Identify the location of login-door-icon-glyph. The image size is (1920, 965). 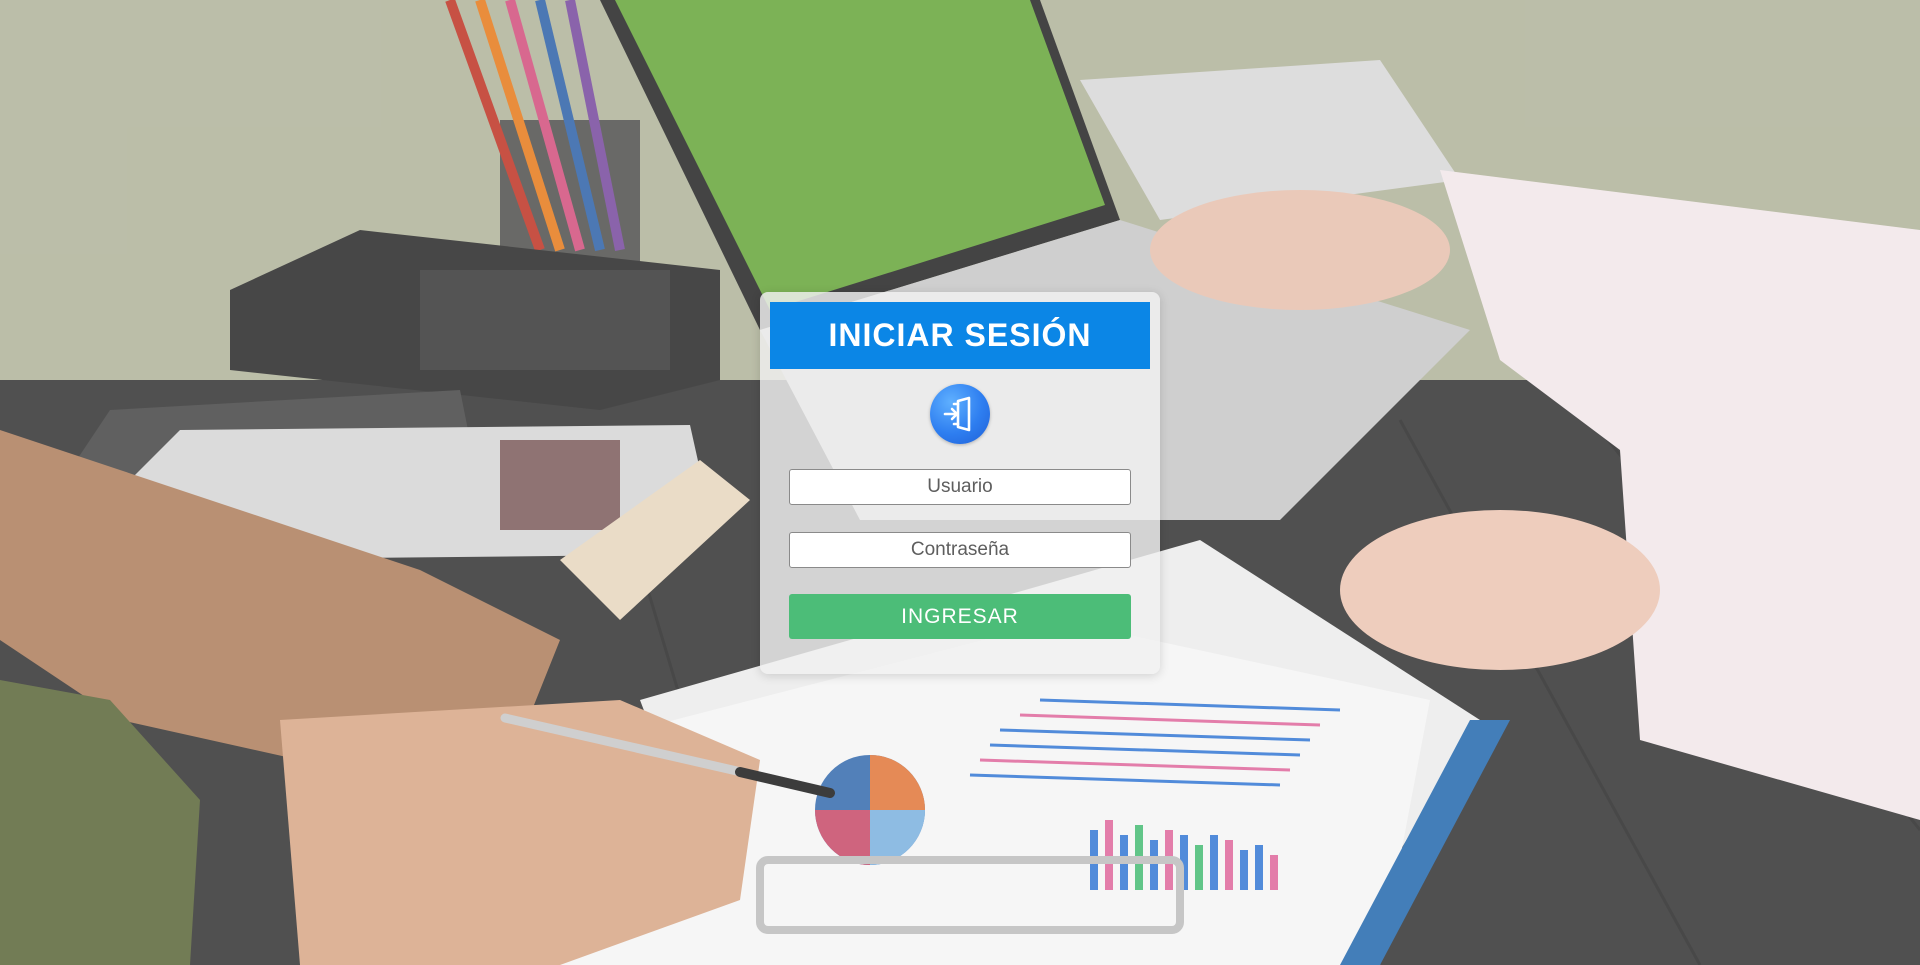
(957, 414).